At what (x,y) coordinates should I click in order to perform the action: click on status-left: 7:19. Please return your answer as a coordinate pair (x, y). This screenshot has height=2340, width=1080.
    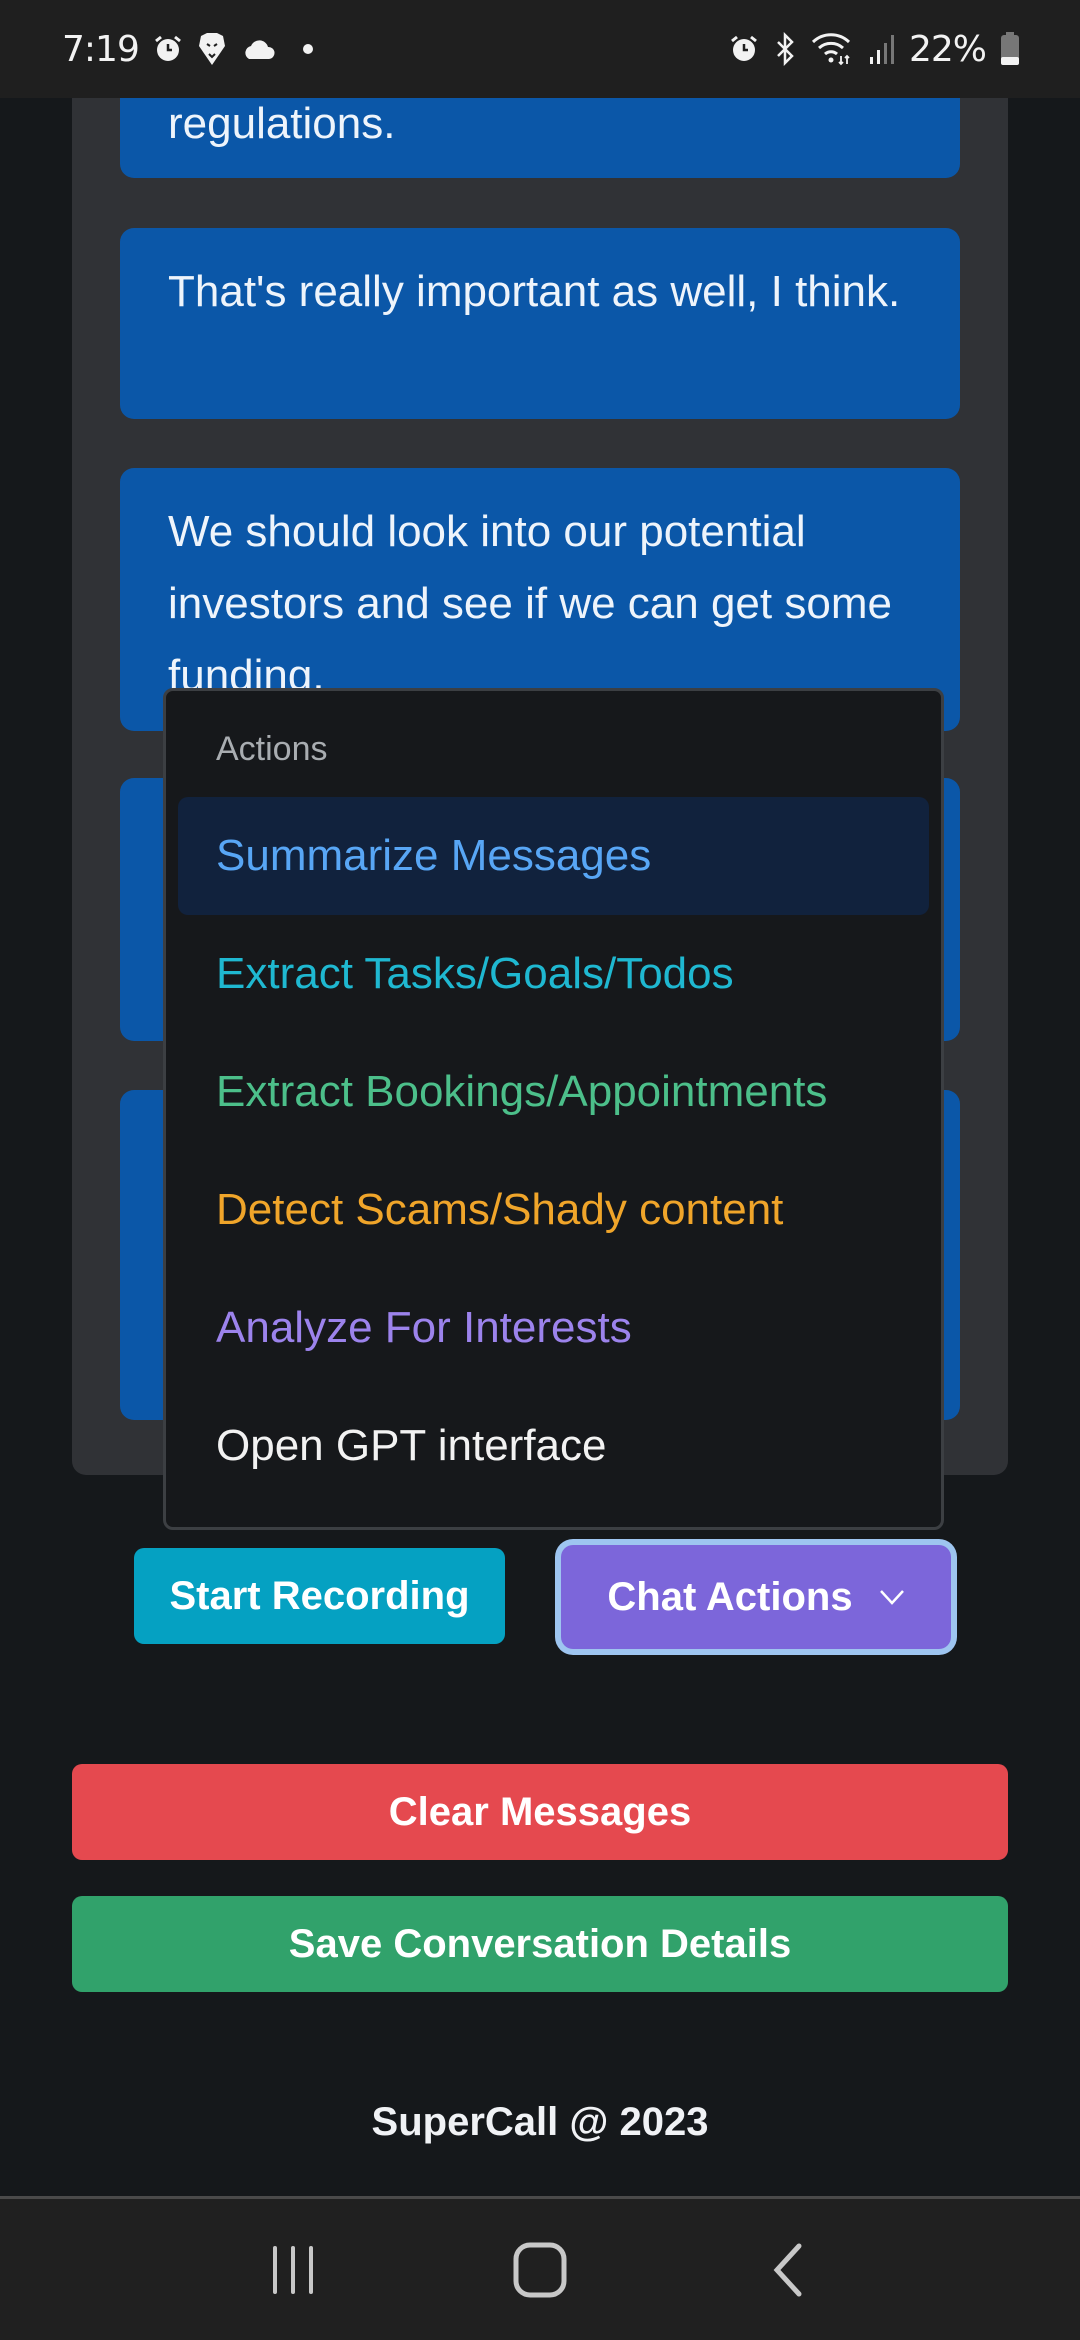
    Looking at the image, I should click on (187, 49).